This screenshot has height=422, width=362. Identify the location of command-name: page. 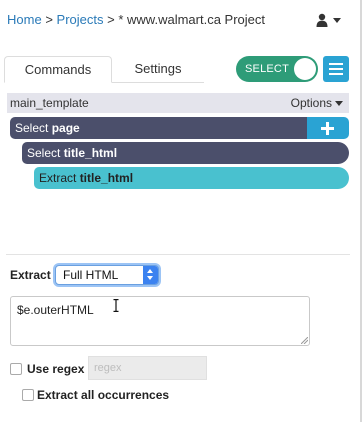
(65, 128).